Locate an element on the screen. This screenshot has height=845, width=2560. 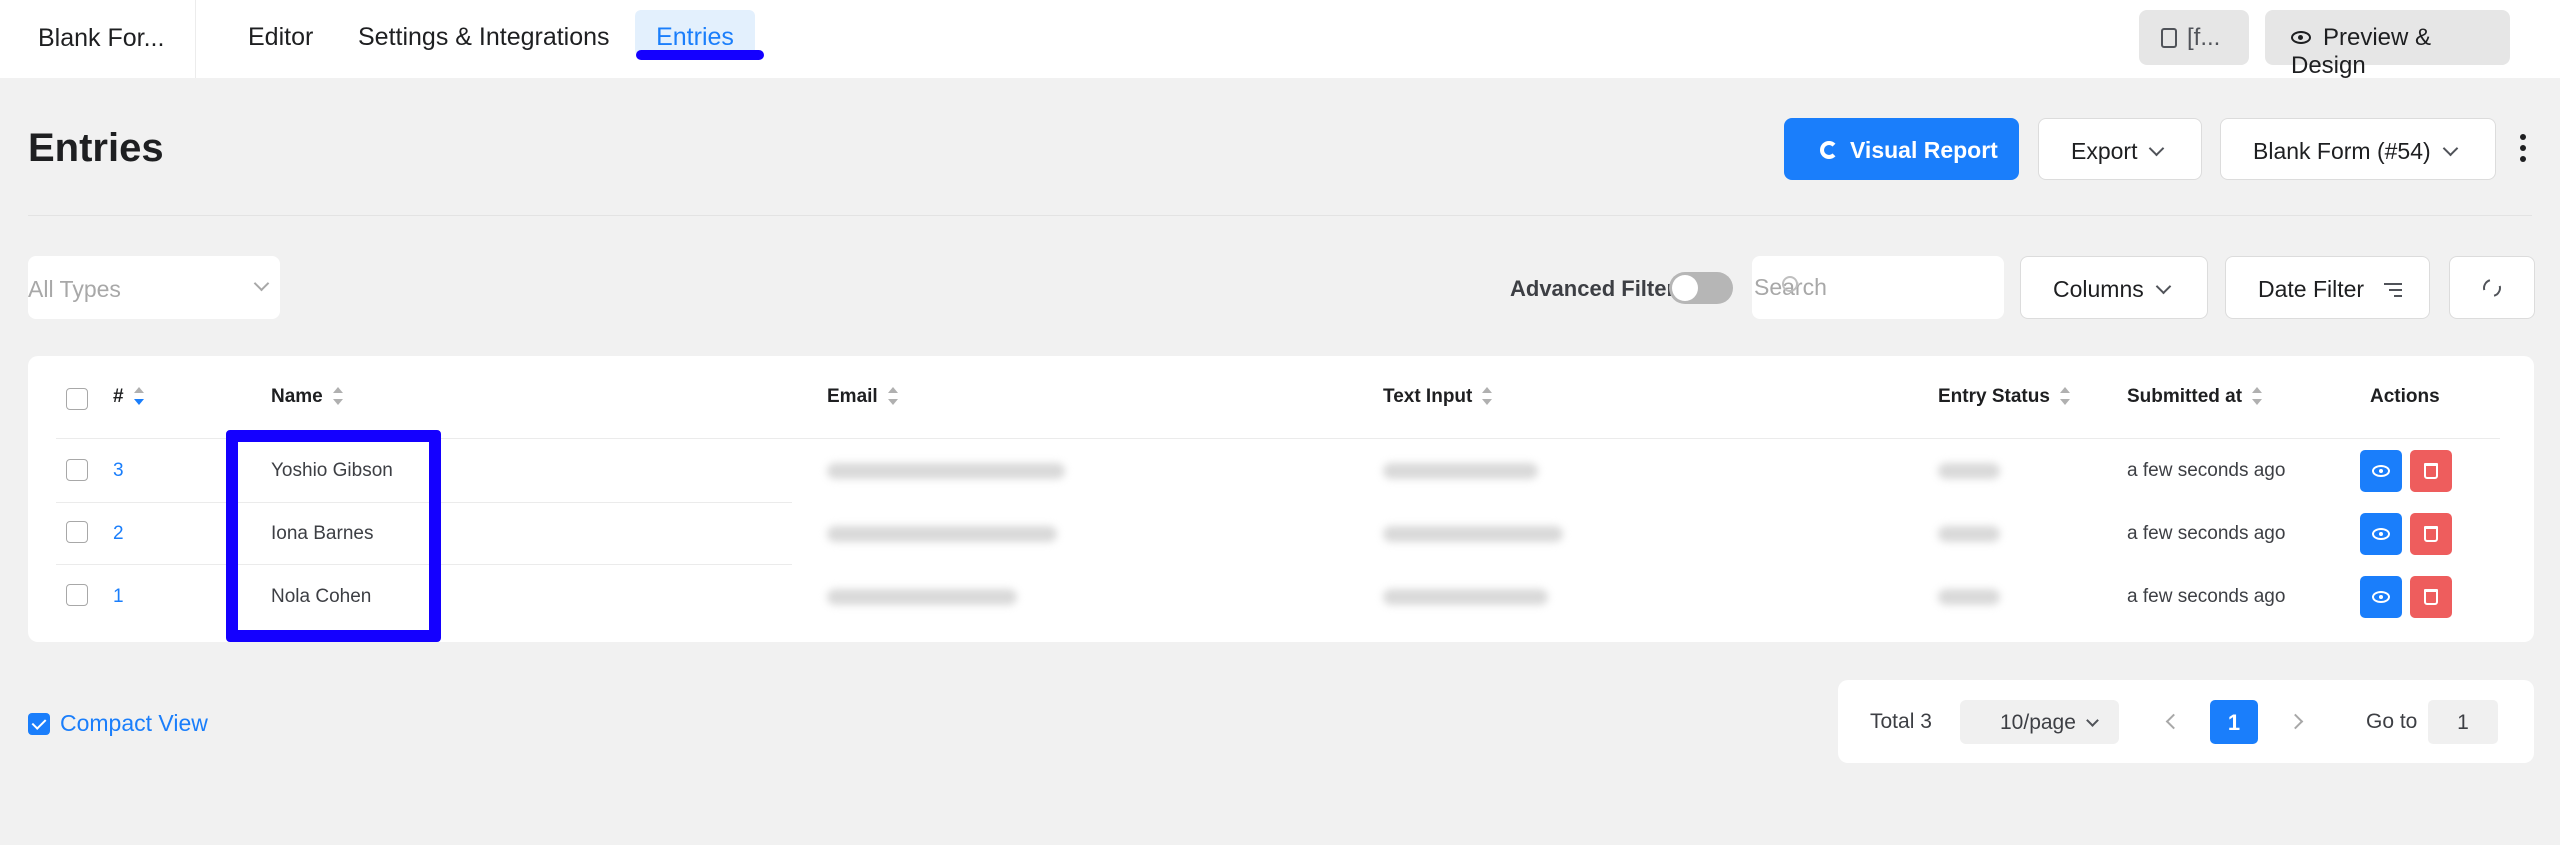
entry-type-select: All Types is located at coordinates (154, 287).